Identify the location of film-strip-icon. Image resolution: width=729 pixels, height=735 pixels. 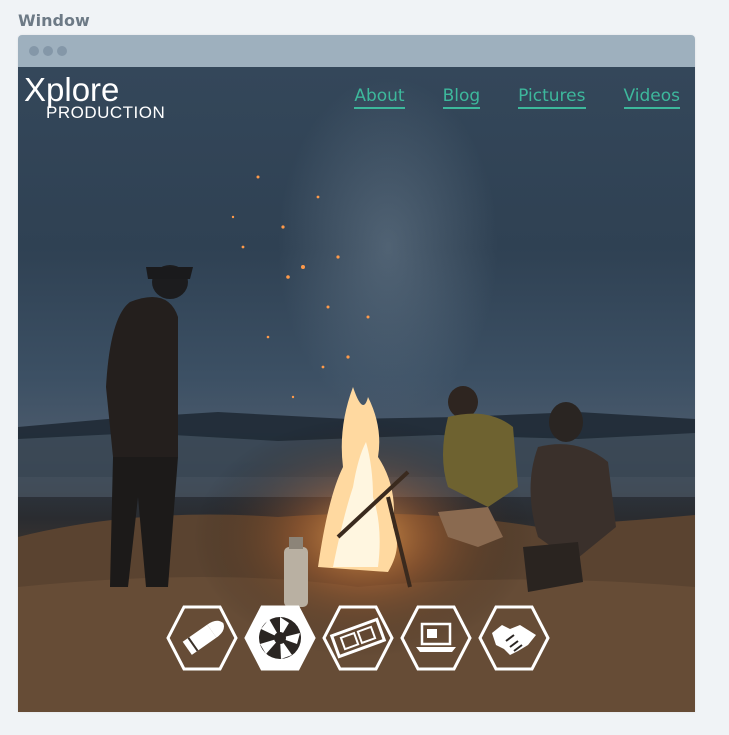
(358, 638).